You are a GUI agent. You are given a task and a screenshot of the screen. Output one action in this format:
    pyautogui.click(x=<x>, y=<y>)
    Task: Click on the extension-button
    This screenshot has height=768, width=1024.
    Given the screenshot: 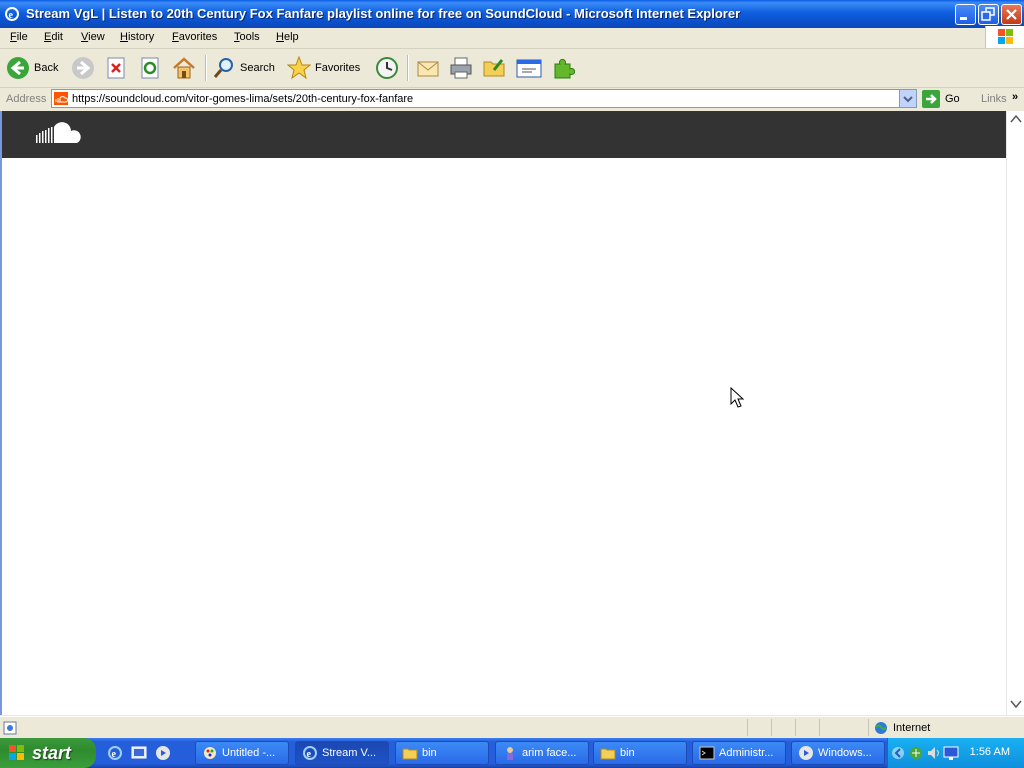 What is the action you would take?
    pyautogui.click(x=563, y=68)
    